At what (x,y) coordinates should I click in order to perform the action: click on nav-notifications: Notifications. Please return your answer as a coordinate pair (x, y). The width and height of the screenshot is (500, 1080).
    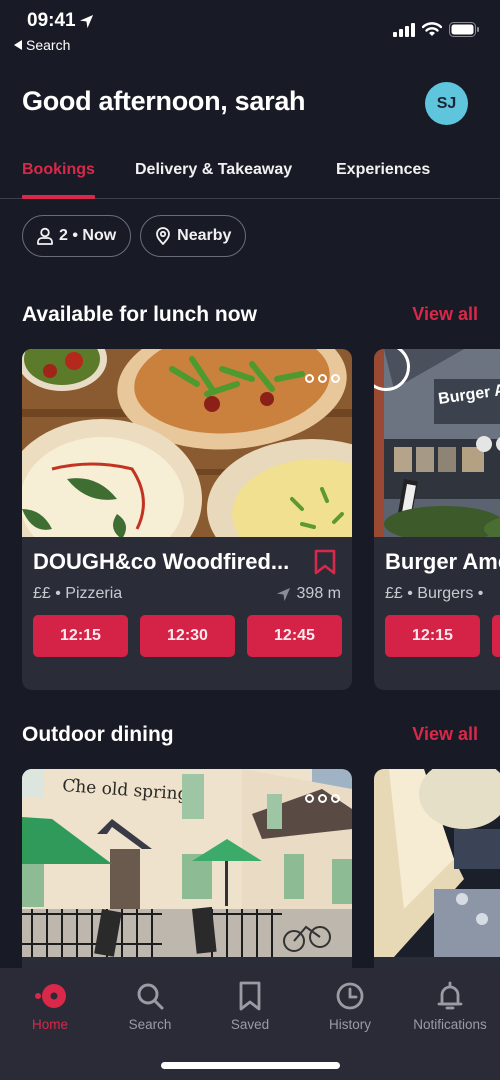
    Looking at the image, I should click on (450, 1006).